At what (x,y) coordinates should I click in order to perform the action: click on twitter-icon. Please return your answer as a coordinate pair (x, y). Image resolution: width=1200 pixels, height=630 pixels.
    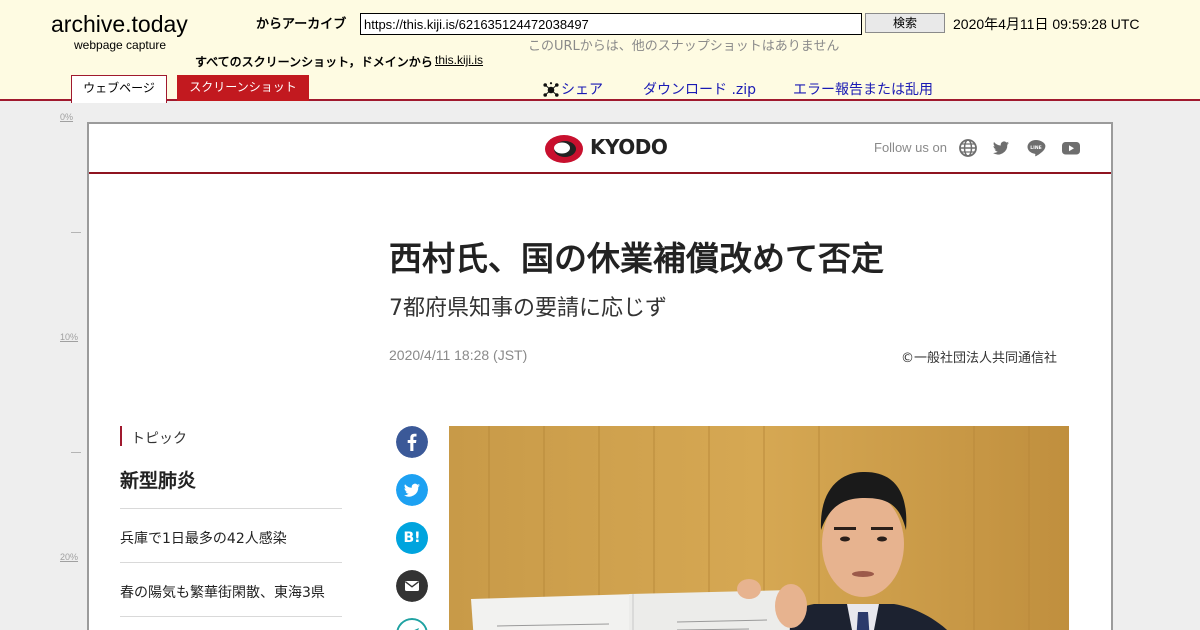
    Looking at the image, I should click on (1001, 148).